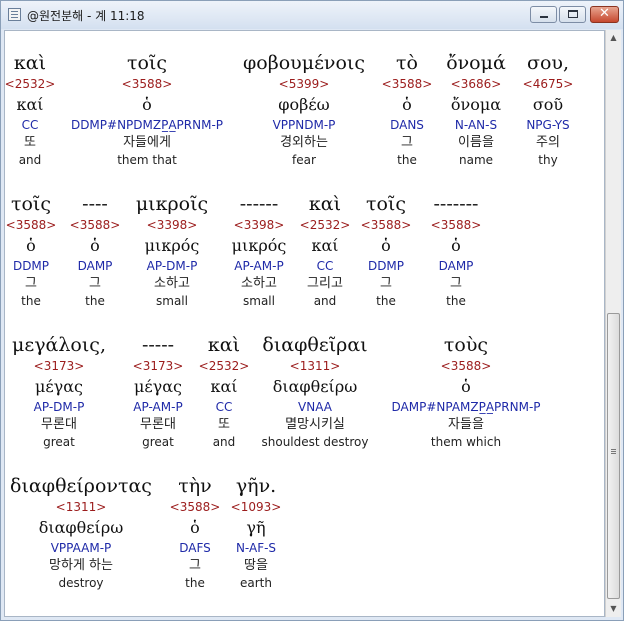 This screenshot has width=624, height=621. What do you see at coordinates (521, 109) in the screenshot?
I see `word-column: σου, <4675> σοῦ NPG-YS 주의 thy` at bounding box center [521, 109].